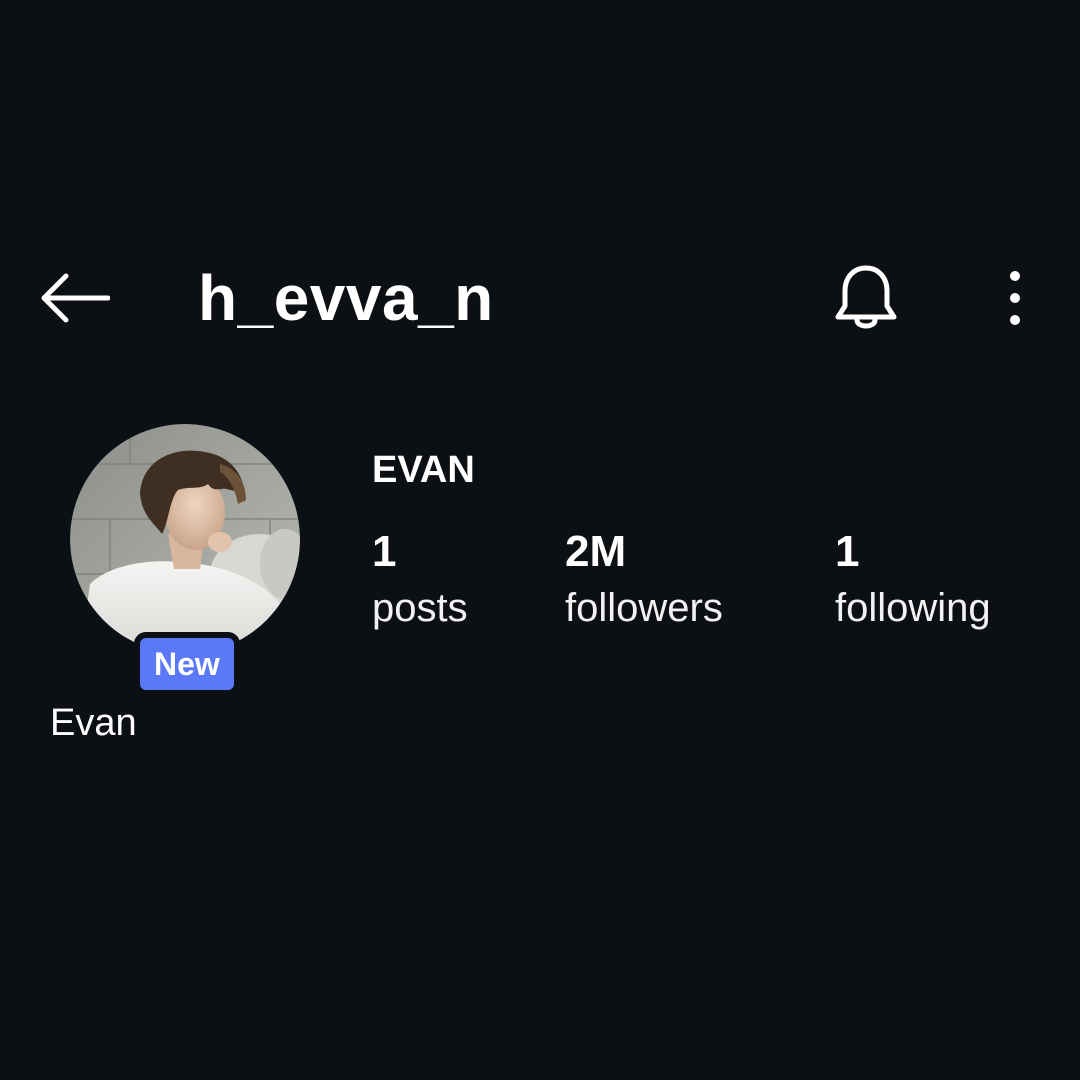  What do you see at coordinates (93, 723) in the screenshot?
I see `profile-display-name: Evan` at bounding box center [93, 723].